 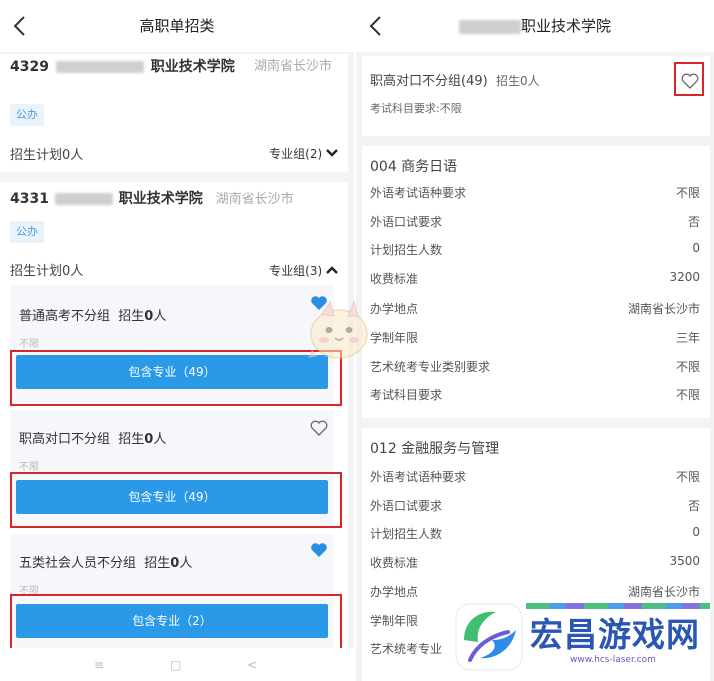 I want to click on school-card: 4329 职业技术学院 湖南省长沙市 公办 招生计划0人 专业组(2), so click(x=174, y=113).